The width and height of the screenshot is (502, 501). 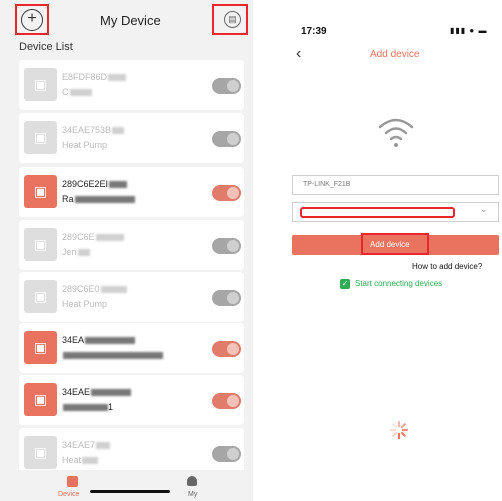 What do you see at coordinates (399, 430) in the screenshot?
I see `loading-spinner-icon` at bounding box center [399, 430].